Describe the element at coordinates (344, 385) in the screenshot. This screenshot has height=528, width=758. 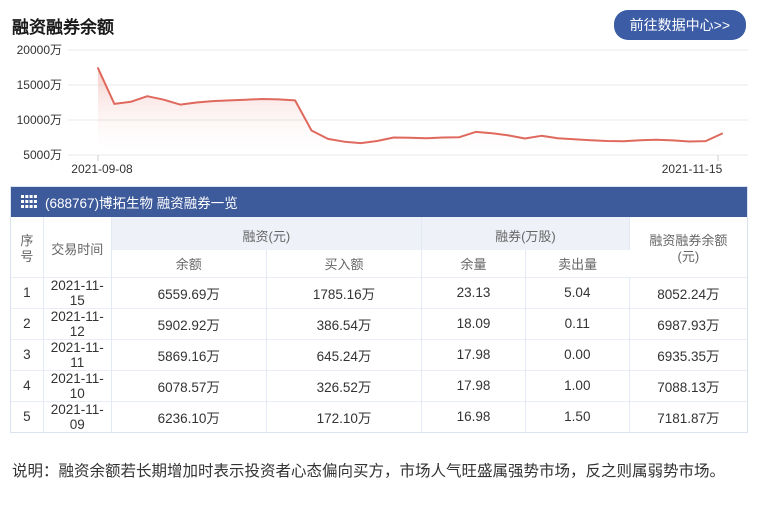
I see `cell-rz_buy: 326.52万` at that location.